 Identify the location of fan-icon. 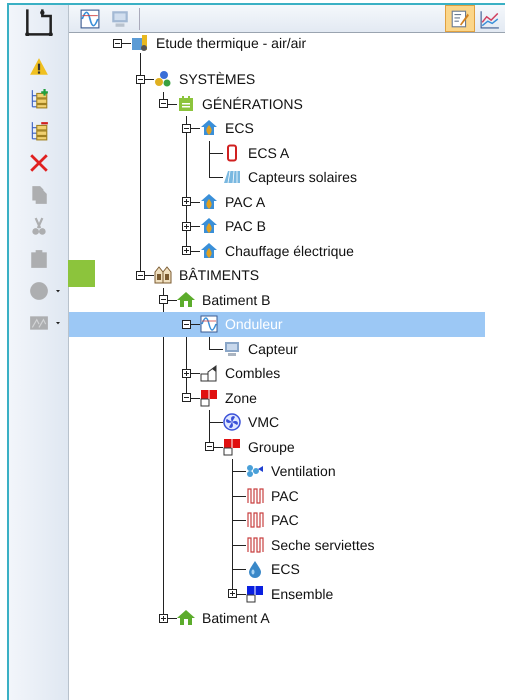
(232, 422).